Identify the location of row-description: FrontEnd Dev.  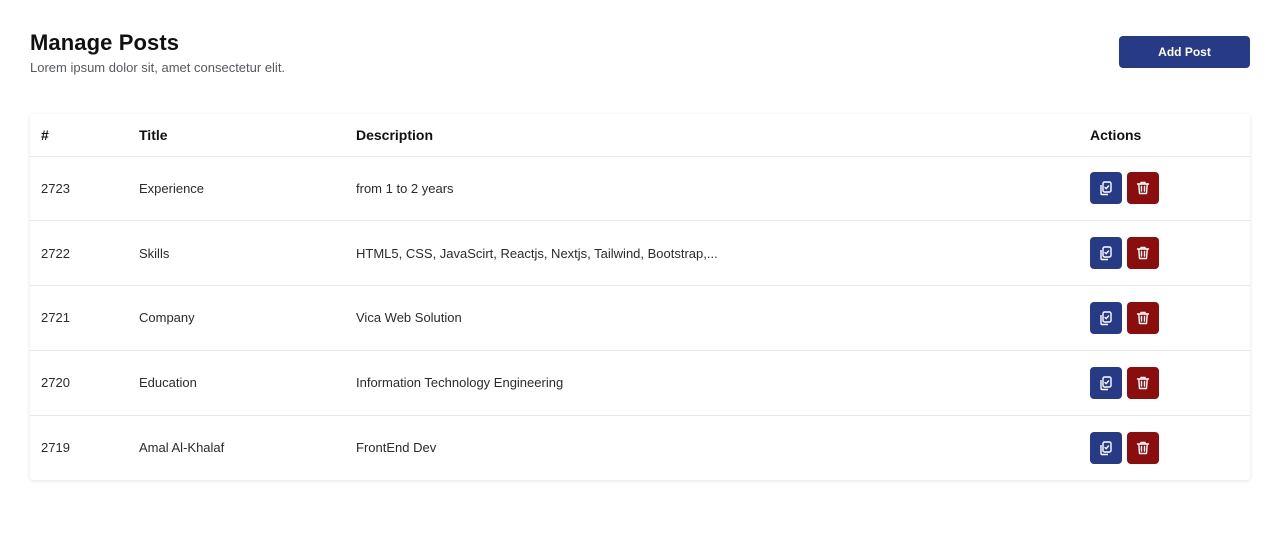
(396, 448).